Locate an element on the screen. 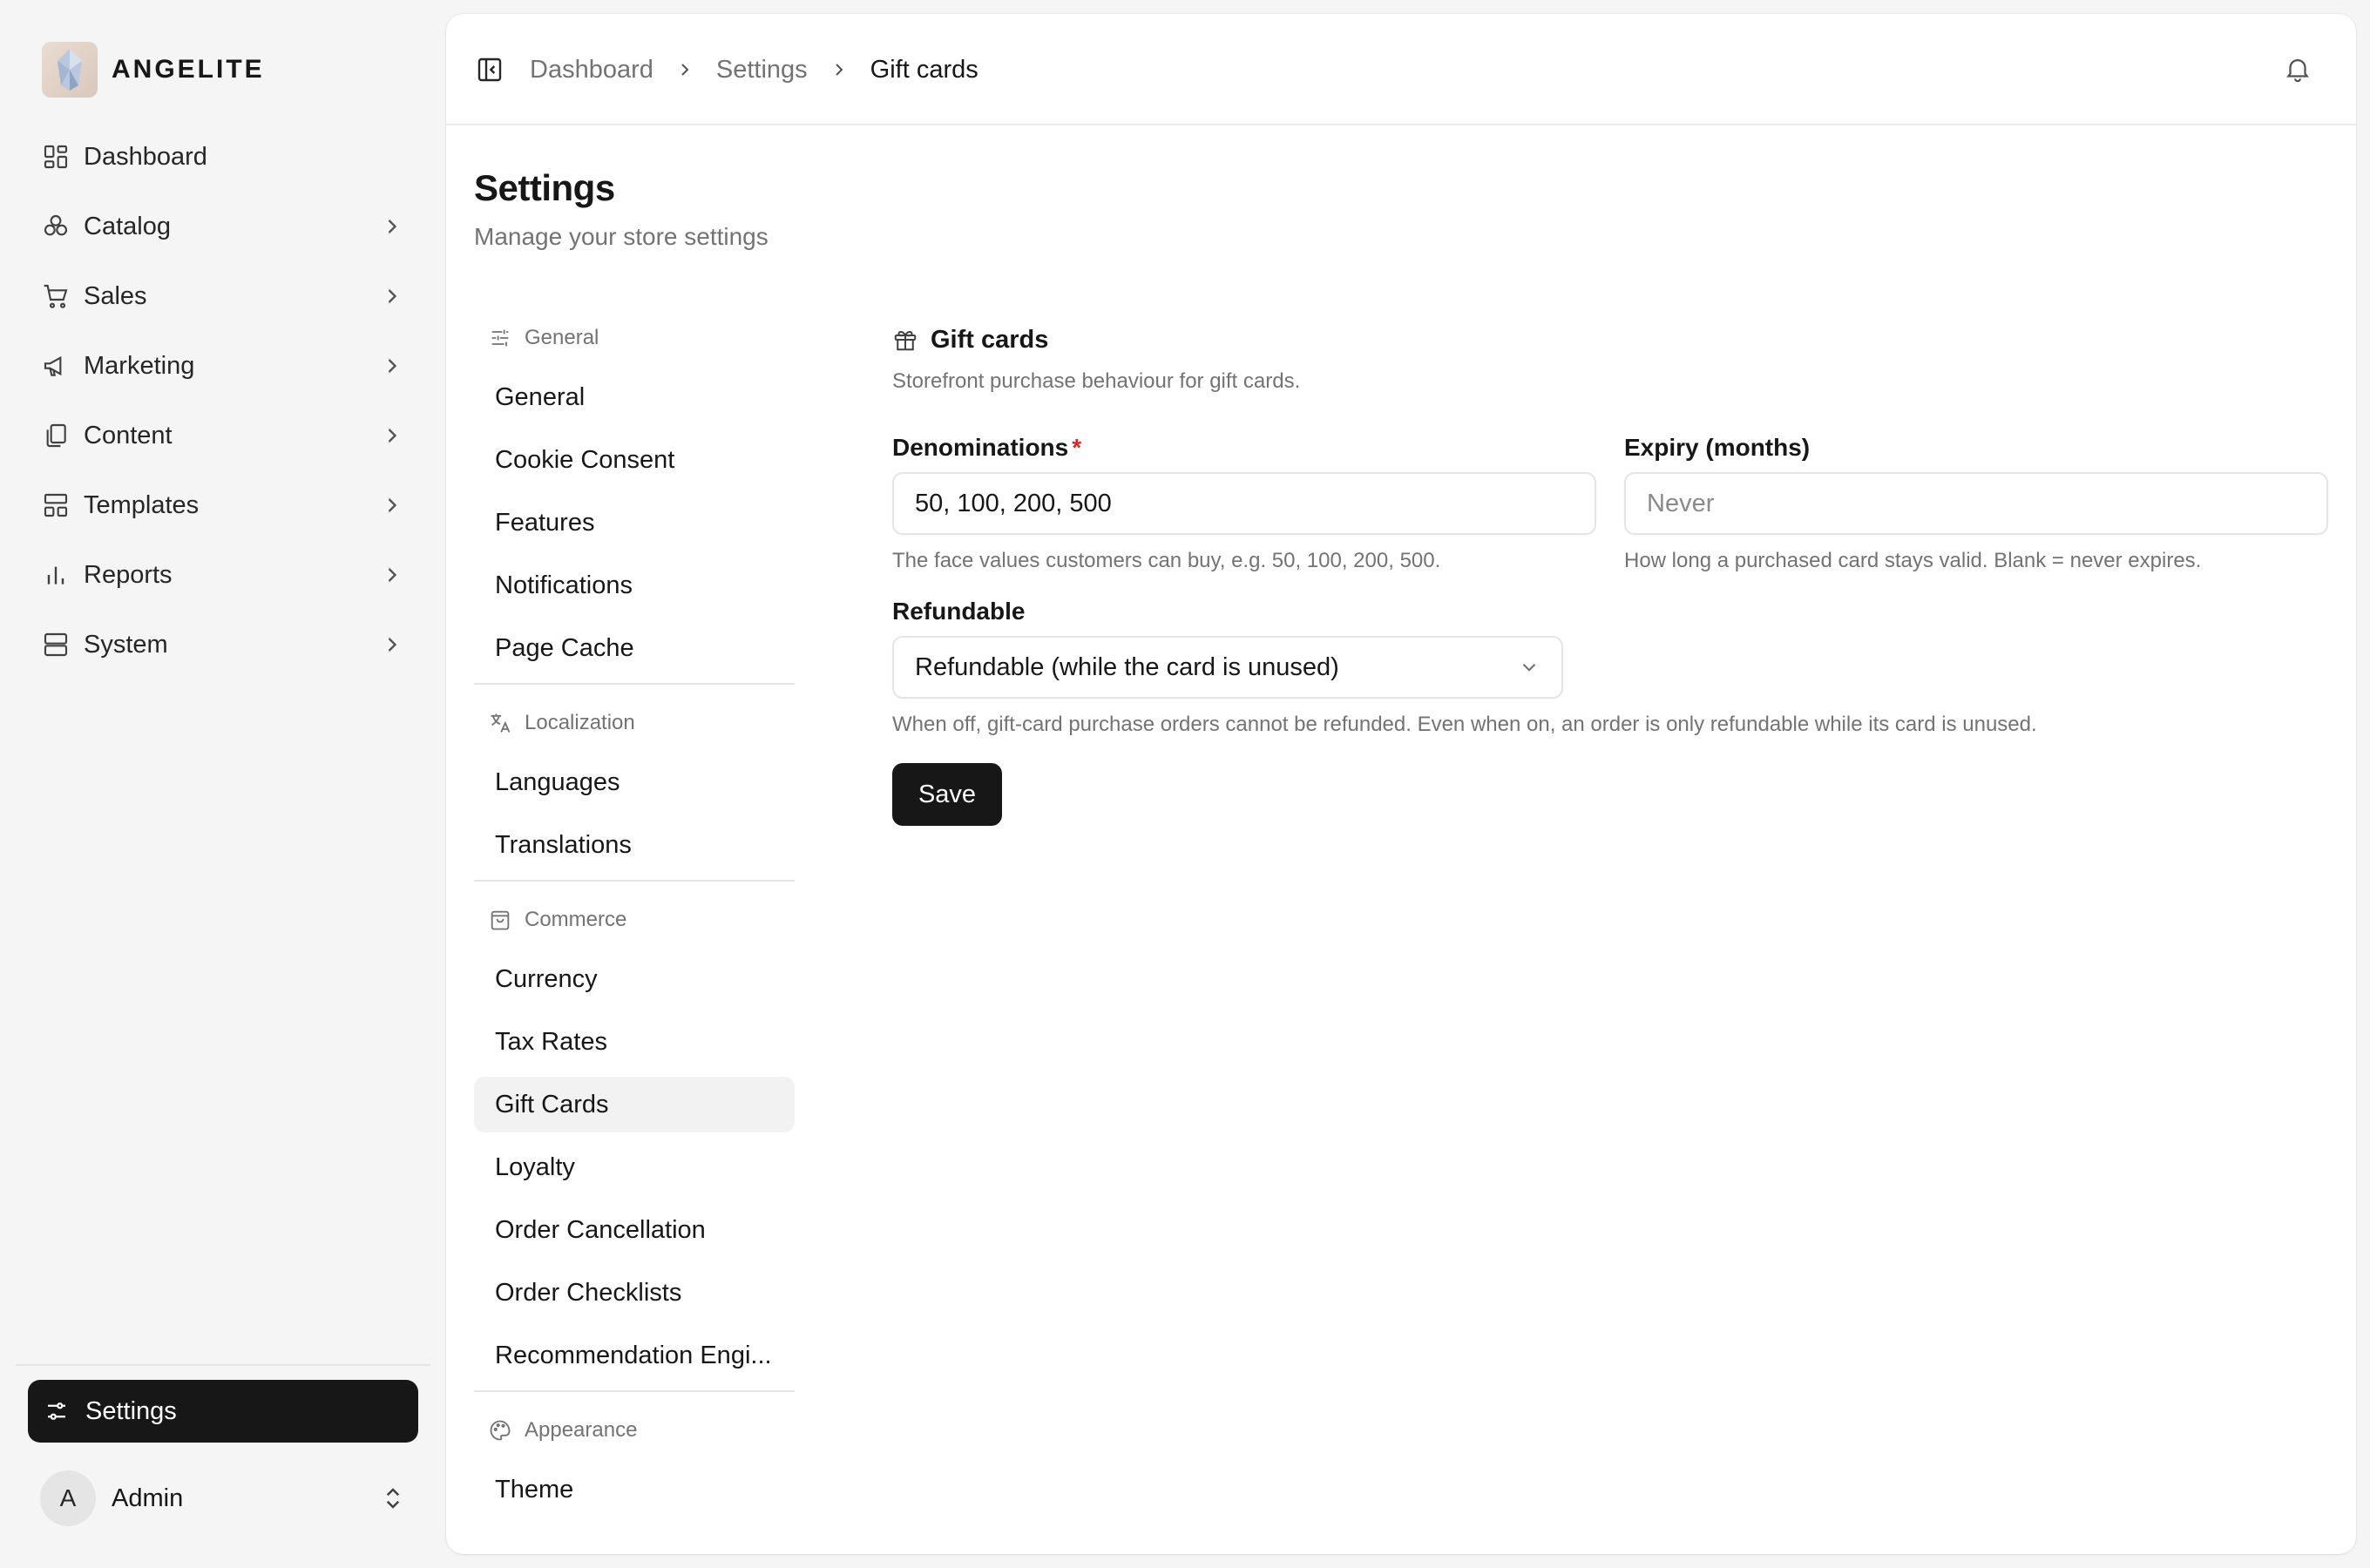 Image resolution: width=2370 pixels, height=1568 pixels. chevron-down-icon is located at coordinates (1529, 667).